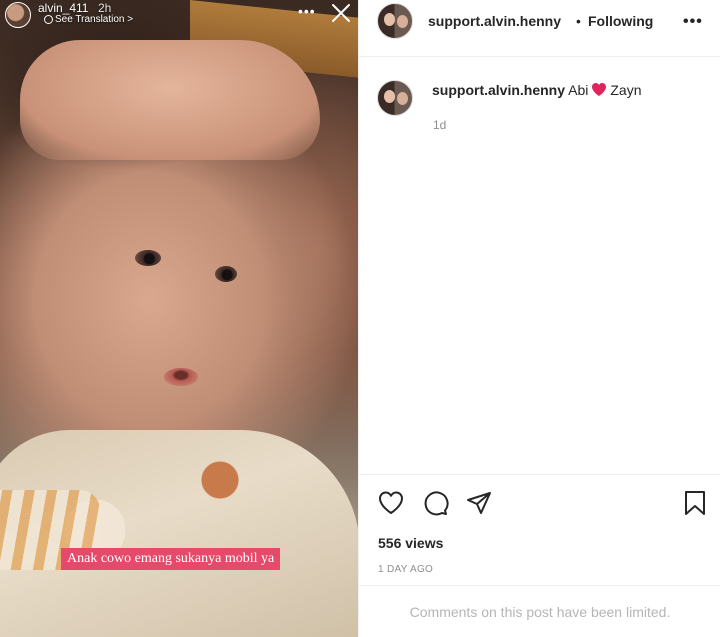  What do you see at coordinates (440, 125) in the screenshot?
I see `caption-time-ago: 1d` at bounding box center [440, 125].